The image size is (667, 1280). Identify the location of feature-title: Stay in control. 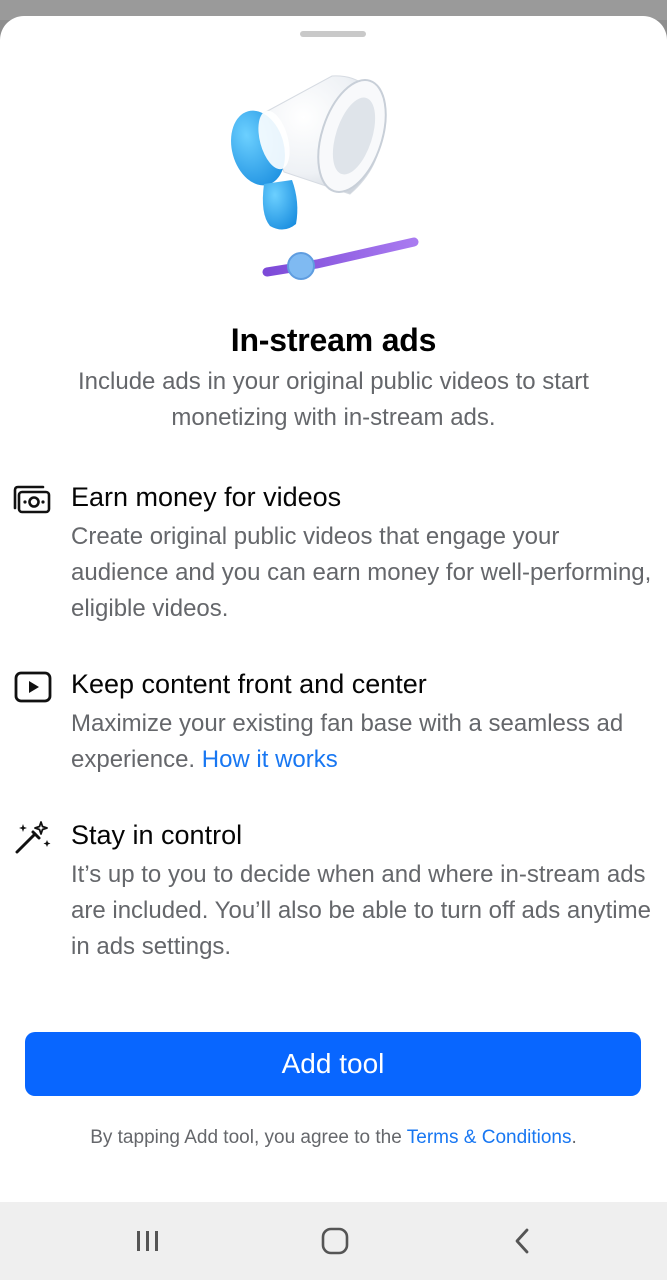
(157, 835).